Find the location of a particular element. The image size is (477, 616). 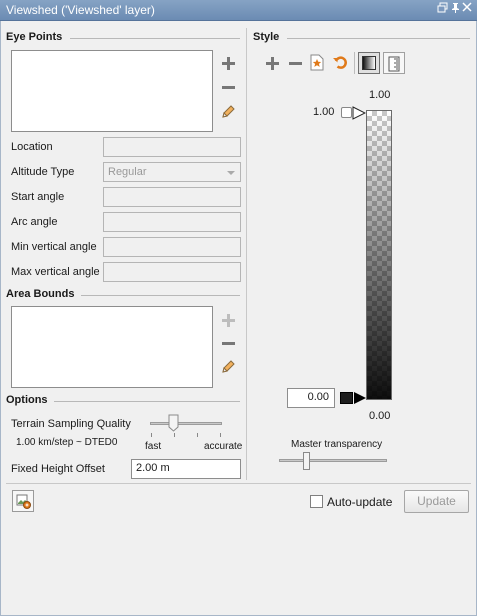

altitude-type-label: Altitude Type is located at coordinates (43, 172).